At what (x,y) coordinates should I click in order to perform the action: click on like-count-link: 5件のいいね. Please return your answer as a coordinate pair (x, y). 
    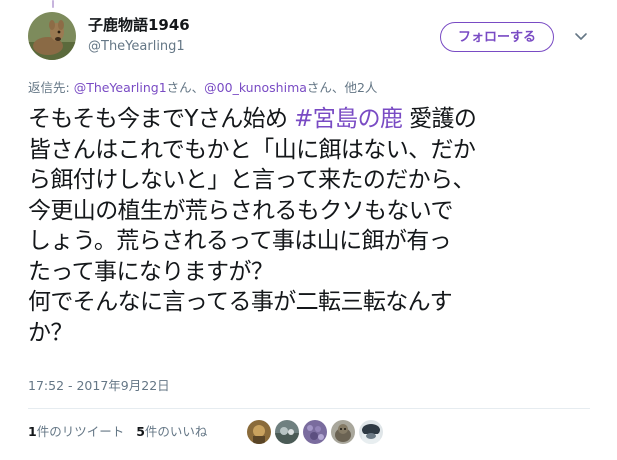
    Looking at the image, I should click on (171, 431).